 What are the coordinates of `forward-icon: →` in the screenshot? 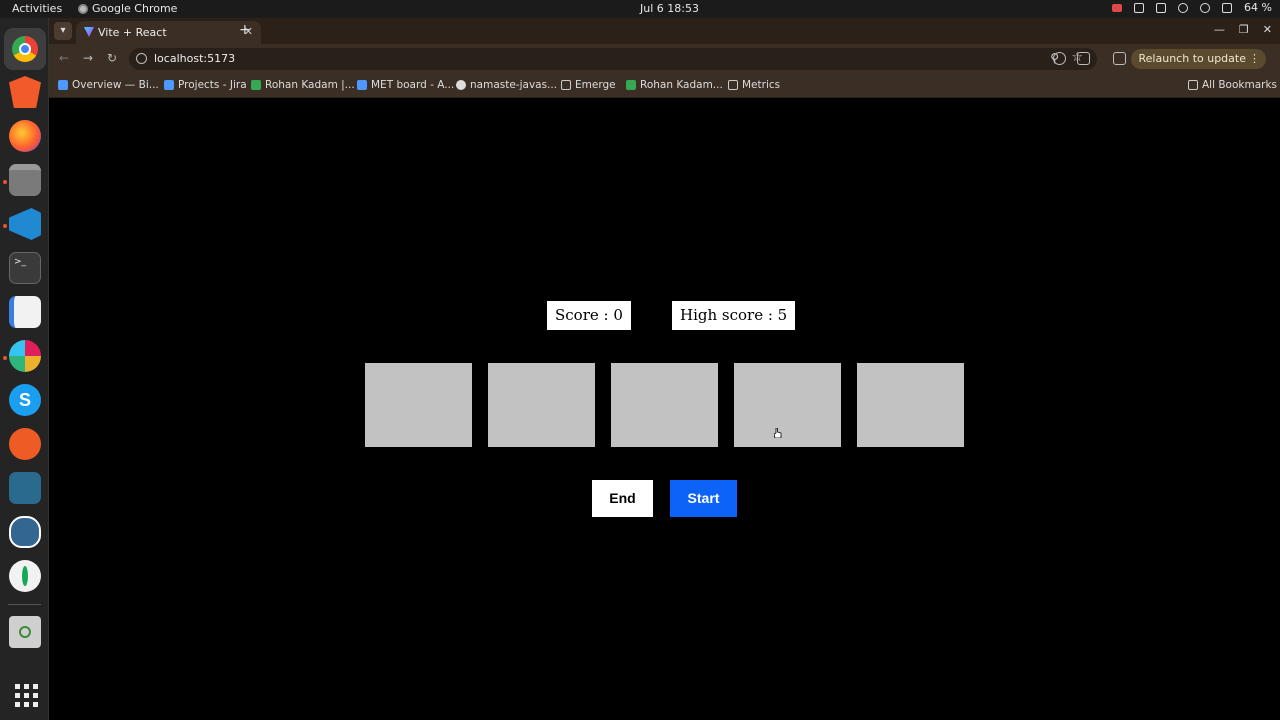 It's located at (88, 58).